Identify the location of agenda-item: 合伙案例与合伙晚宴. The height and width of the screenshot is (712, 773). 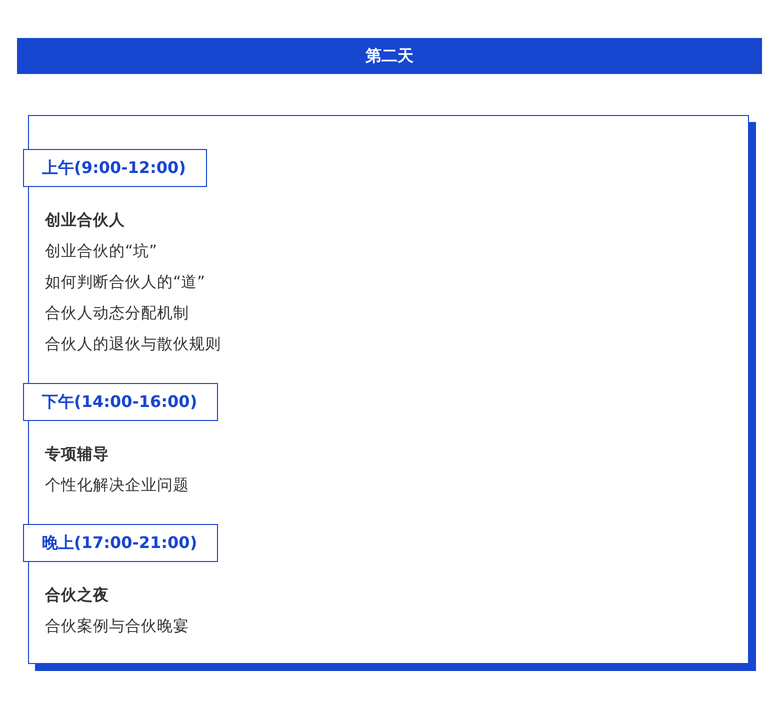
(117, 626).